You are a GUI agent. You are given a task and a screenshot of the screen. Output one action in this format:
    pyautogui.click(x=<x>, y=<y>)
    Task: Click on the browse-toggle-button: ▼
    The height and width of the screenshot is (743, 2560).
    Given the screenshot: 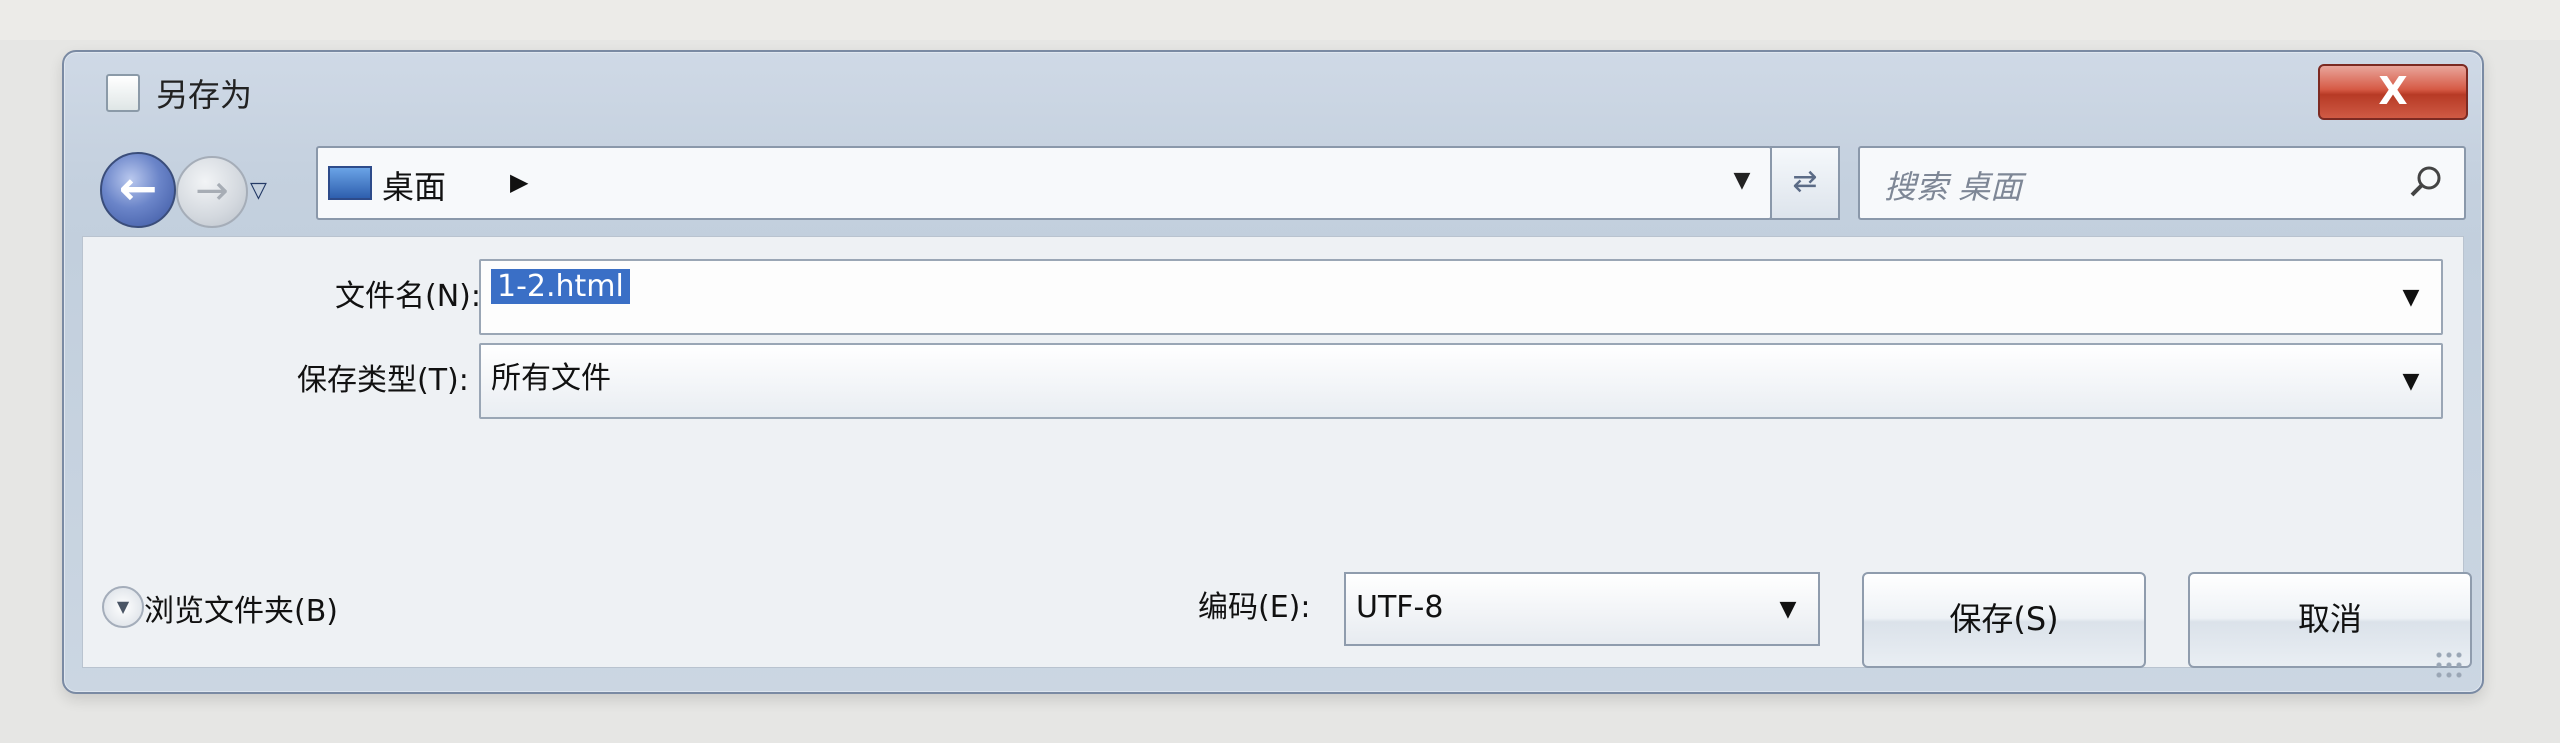 What is the action you would take?
    pyautogui.click(x=123, y=607)
    